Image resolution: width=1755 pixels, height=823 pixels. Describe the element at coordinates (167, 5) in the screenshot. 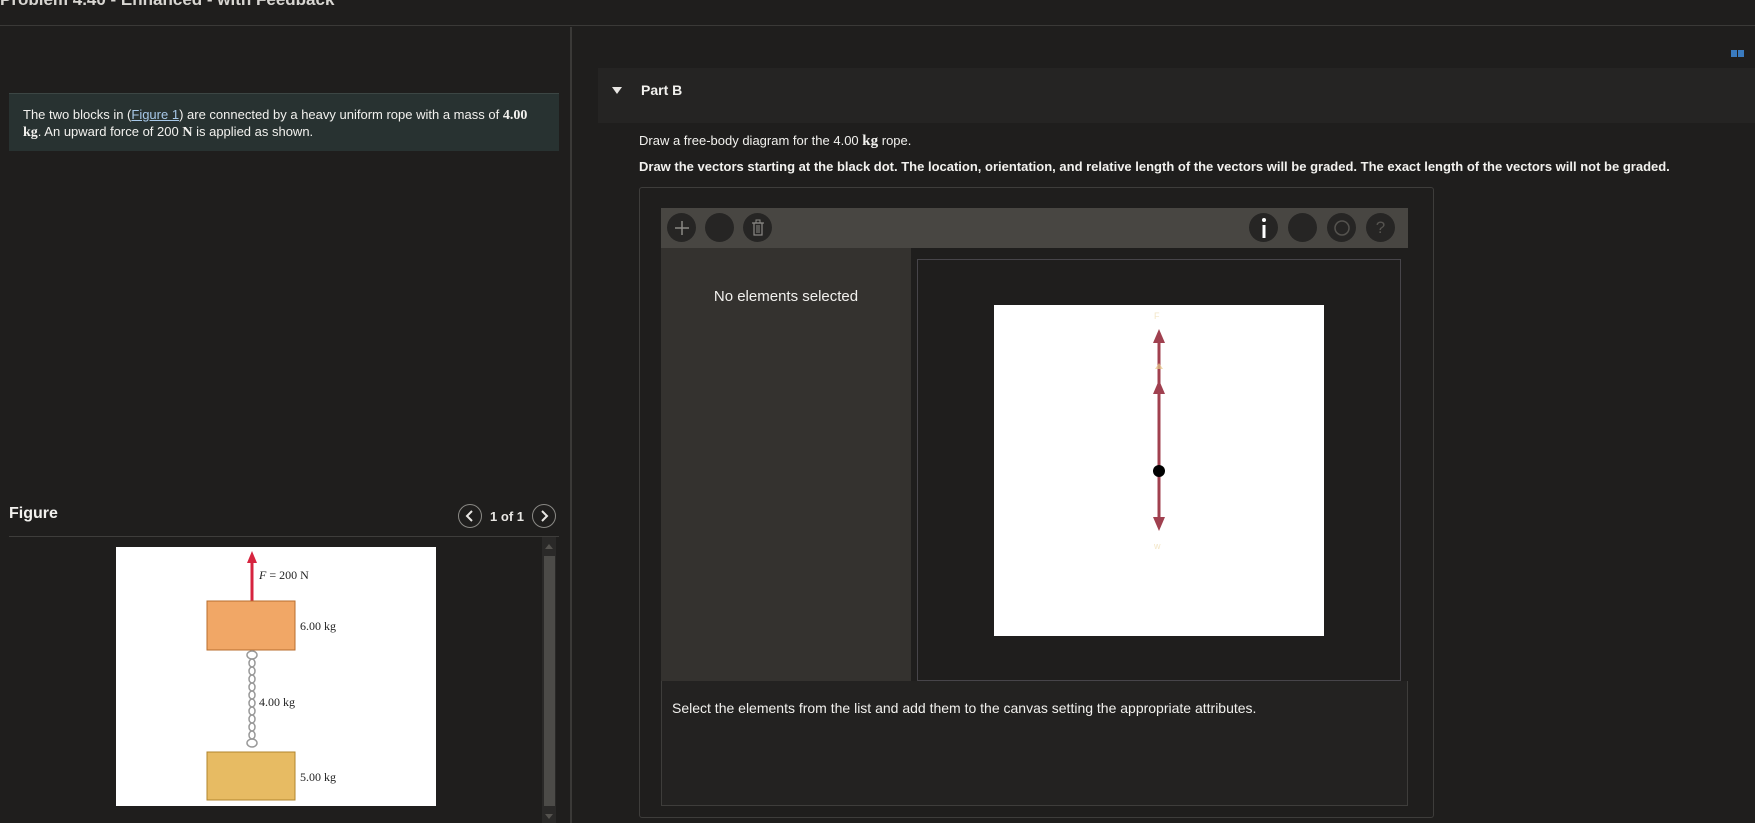

I see `problem-title: Problem 4.40 - Enhanced - with Feedback` at that location.